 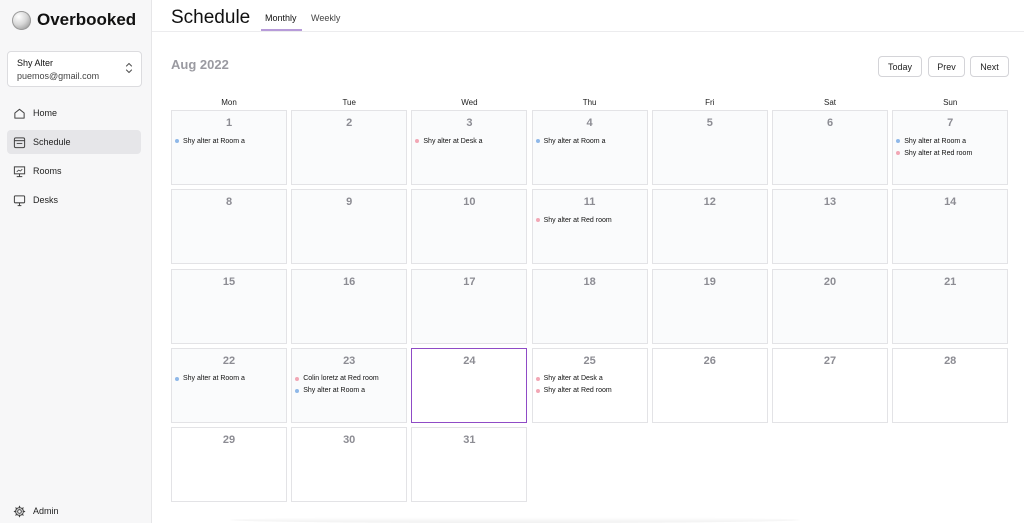 What do you see at coordinates (830, 385) in the screenshot?
I see `calendar-day: 27` at bounding box center [830, 385].